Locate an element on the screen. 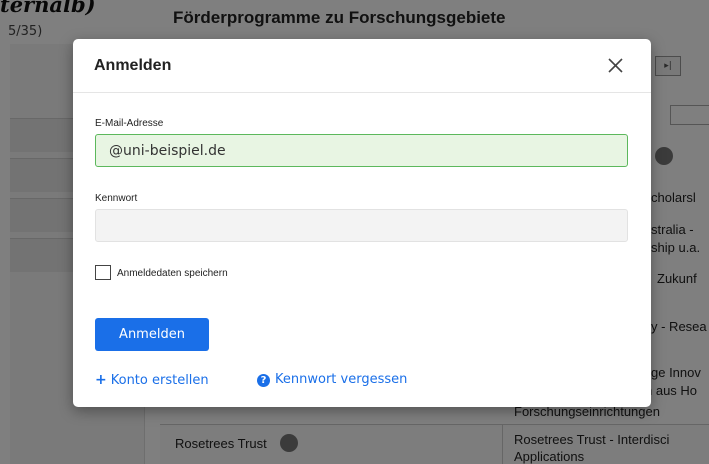  create-account-label: Konto erstellen is located at coordinates (159, 380).